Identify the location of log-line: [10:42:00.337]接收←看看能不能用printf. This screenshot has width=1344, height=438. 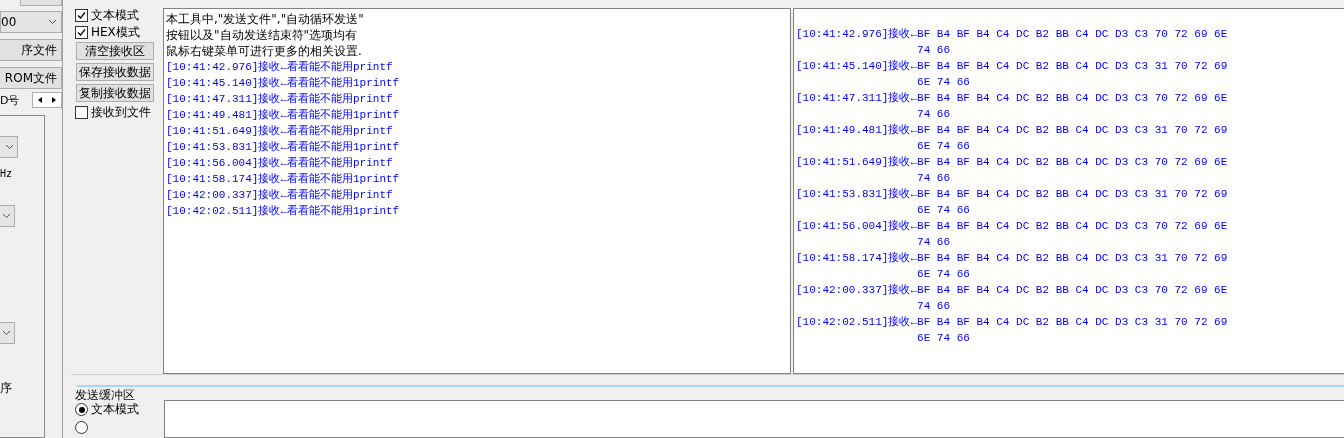
(280, 195).